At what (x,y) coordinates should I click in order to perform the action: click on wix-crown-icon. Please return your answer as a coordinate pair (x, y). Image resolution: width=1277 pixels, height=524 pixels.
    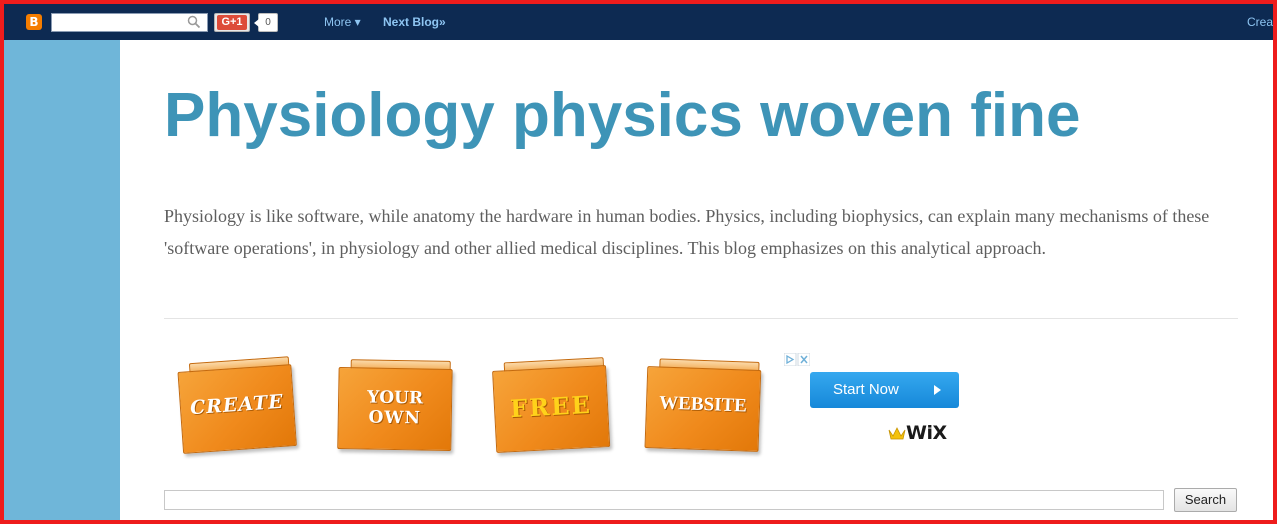
    Looking at the image, I should click on (897, 433).